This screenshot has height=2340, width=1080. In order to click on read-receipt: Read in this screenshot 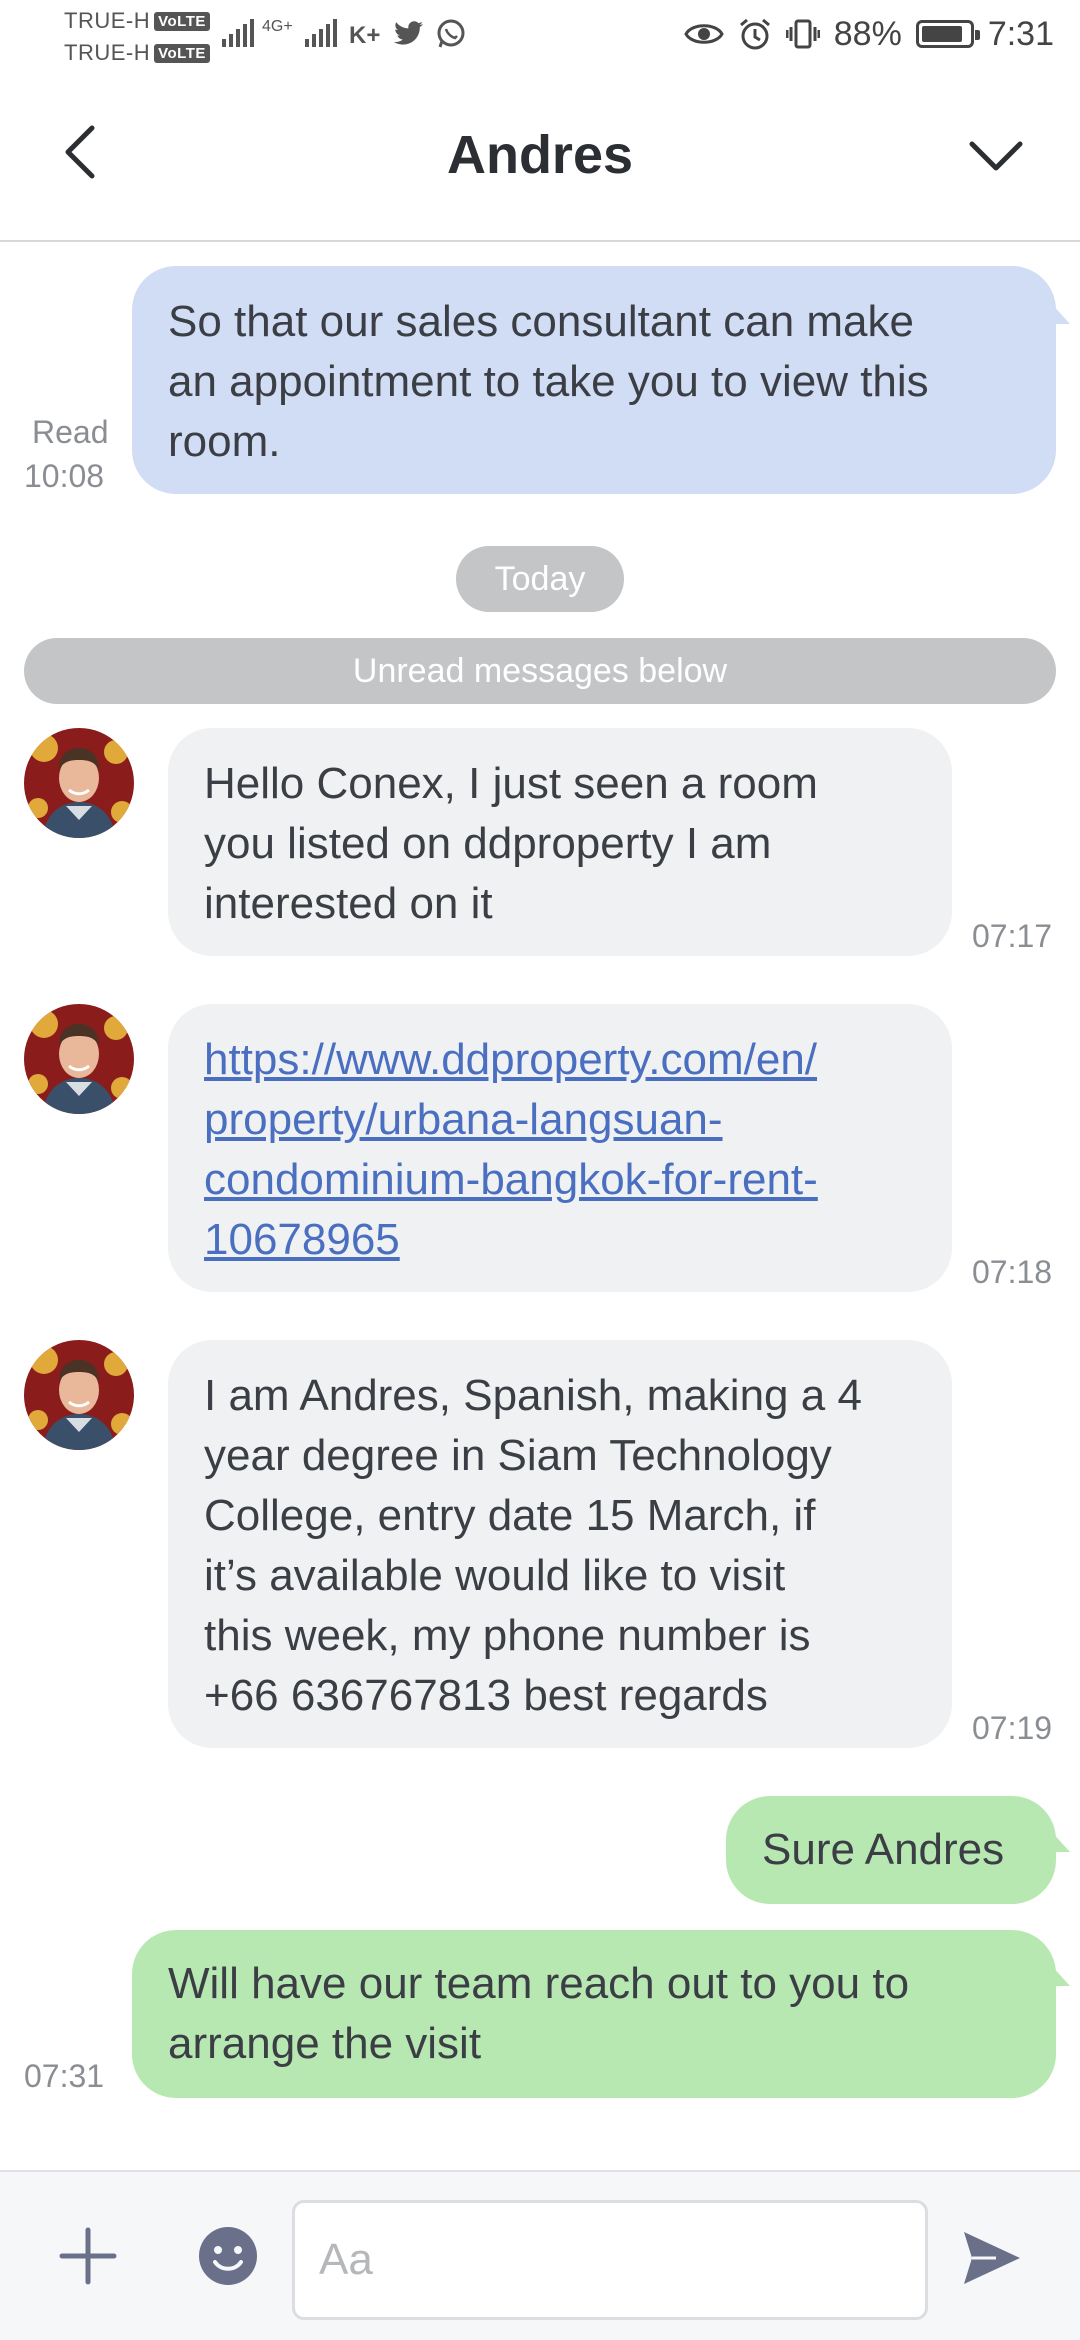, I will do `click(70, 432)`.